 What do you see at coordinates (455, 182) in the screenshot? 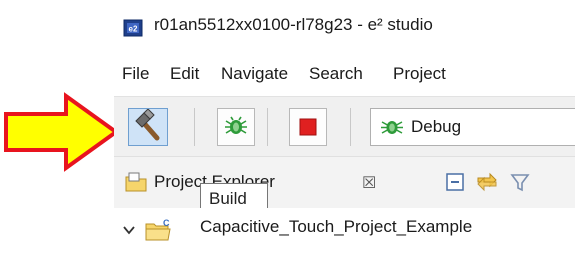
I see `collapse-all-icon` at bounding box center [455, 182].